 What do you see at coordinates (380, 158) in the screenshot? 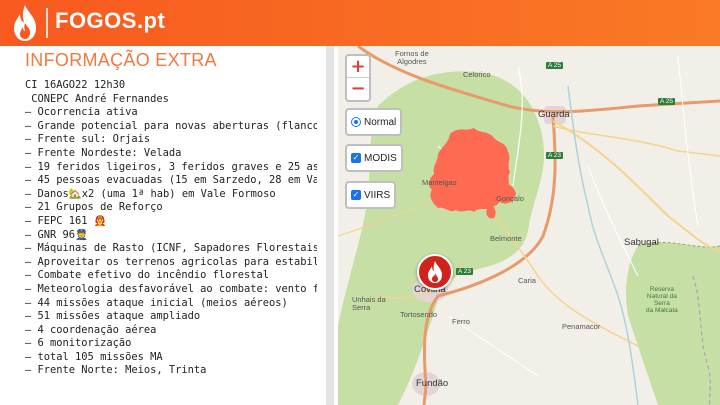
I see `layer-modis-label: MODIS` at bounding box center [380, 158].